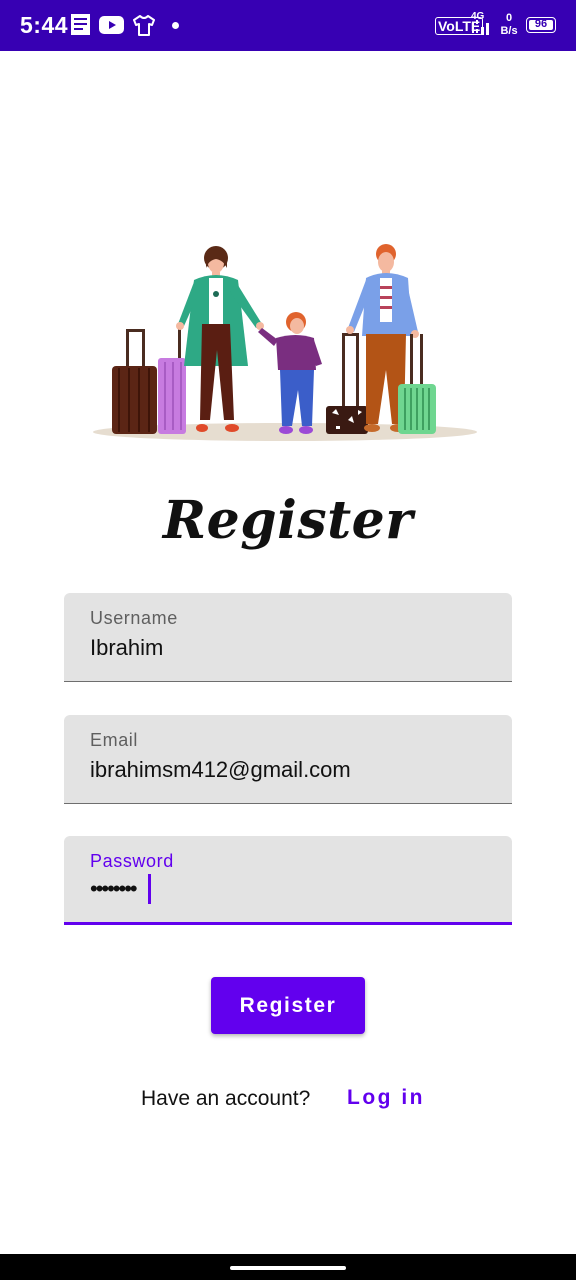  What do you see at coordinates (172, 380) in the screenshot?
I see `purple-suitcase` at bounding box center [172, 380].